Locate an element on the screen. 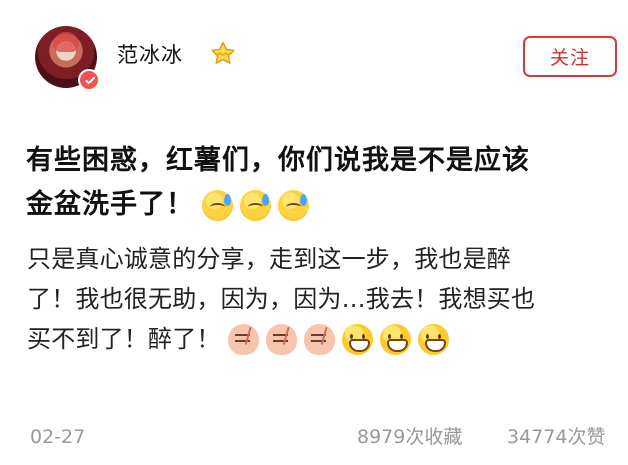  post-body-line-2: 了！我也很无助，因为，因为…我去！我想买也 is located at coordinates (281, 299).